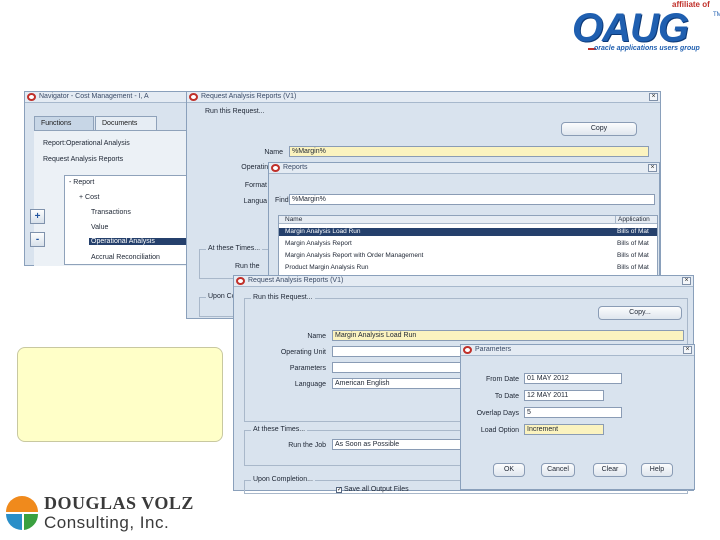  What do you see at coordinates (468, 268) in the screenshot?
I see `table-row: Product Margin Analysis Run Bills of Mat` at bounding box center [468, 268].